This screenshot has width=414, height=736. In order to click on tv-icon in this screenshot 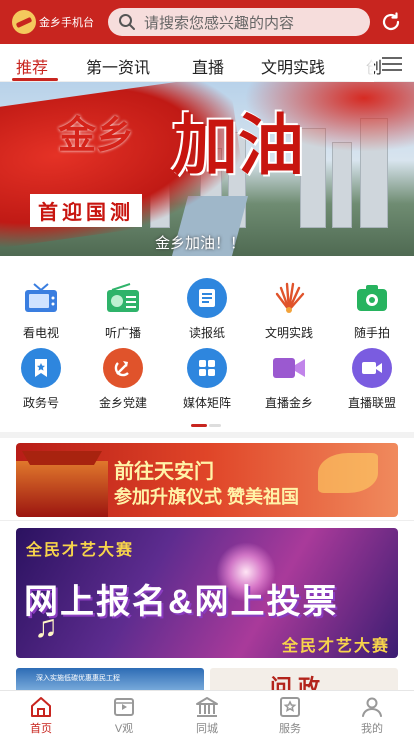, I will do `click(41, 298)`.